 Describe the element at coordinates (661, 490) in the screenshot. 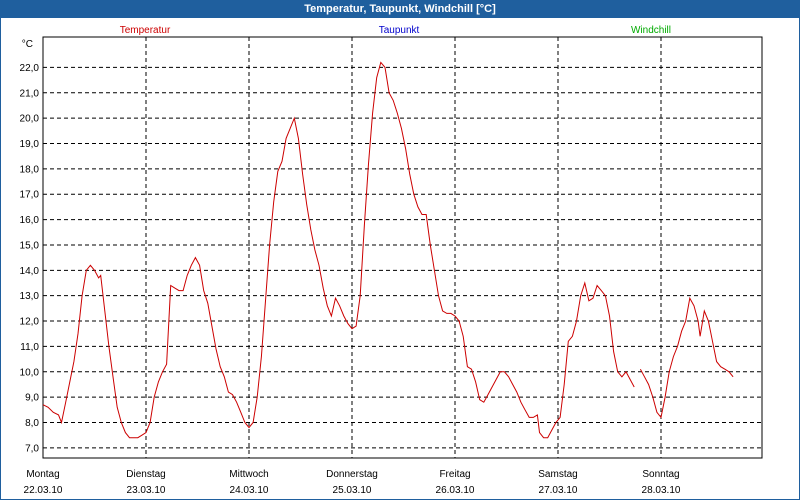

I see `x-date-label: 28.03.10` at that location.